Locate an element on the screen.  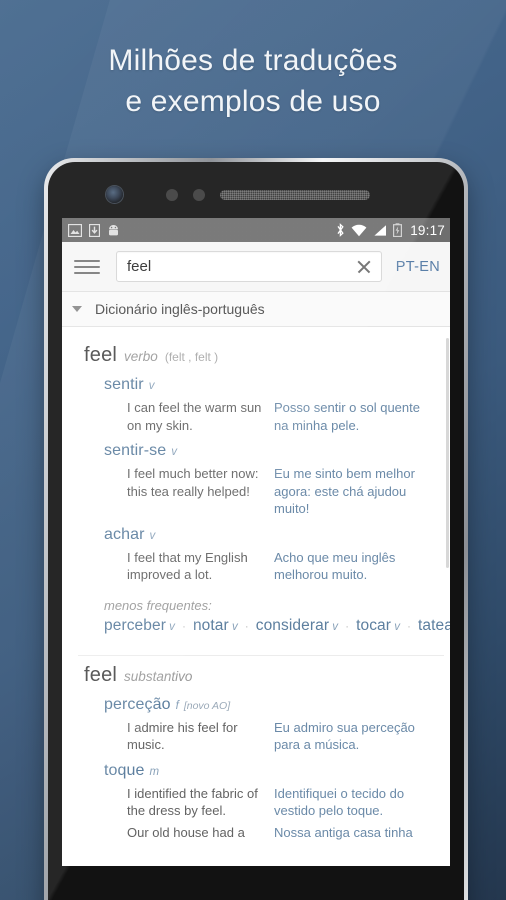
less-frequent-item: notar v is located at coordinates (215, 625).